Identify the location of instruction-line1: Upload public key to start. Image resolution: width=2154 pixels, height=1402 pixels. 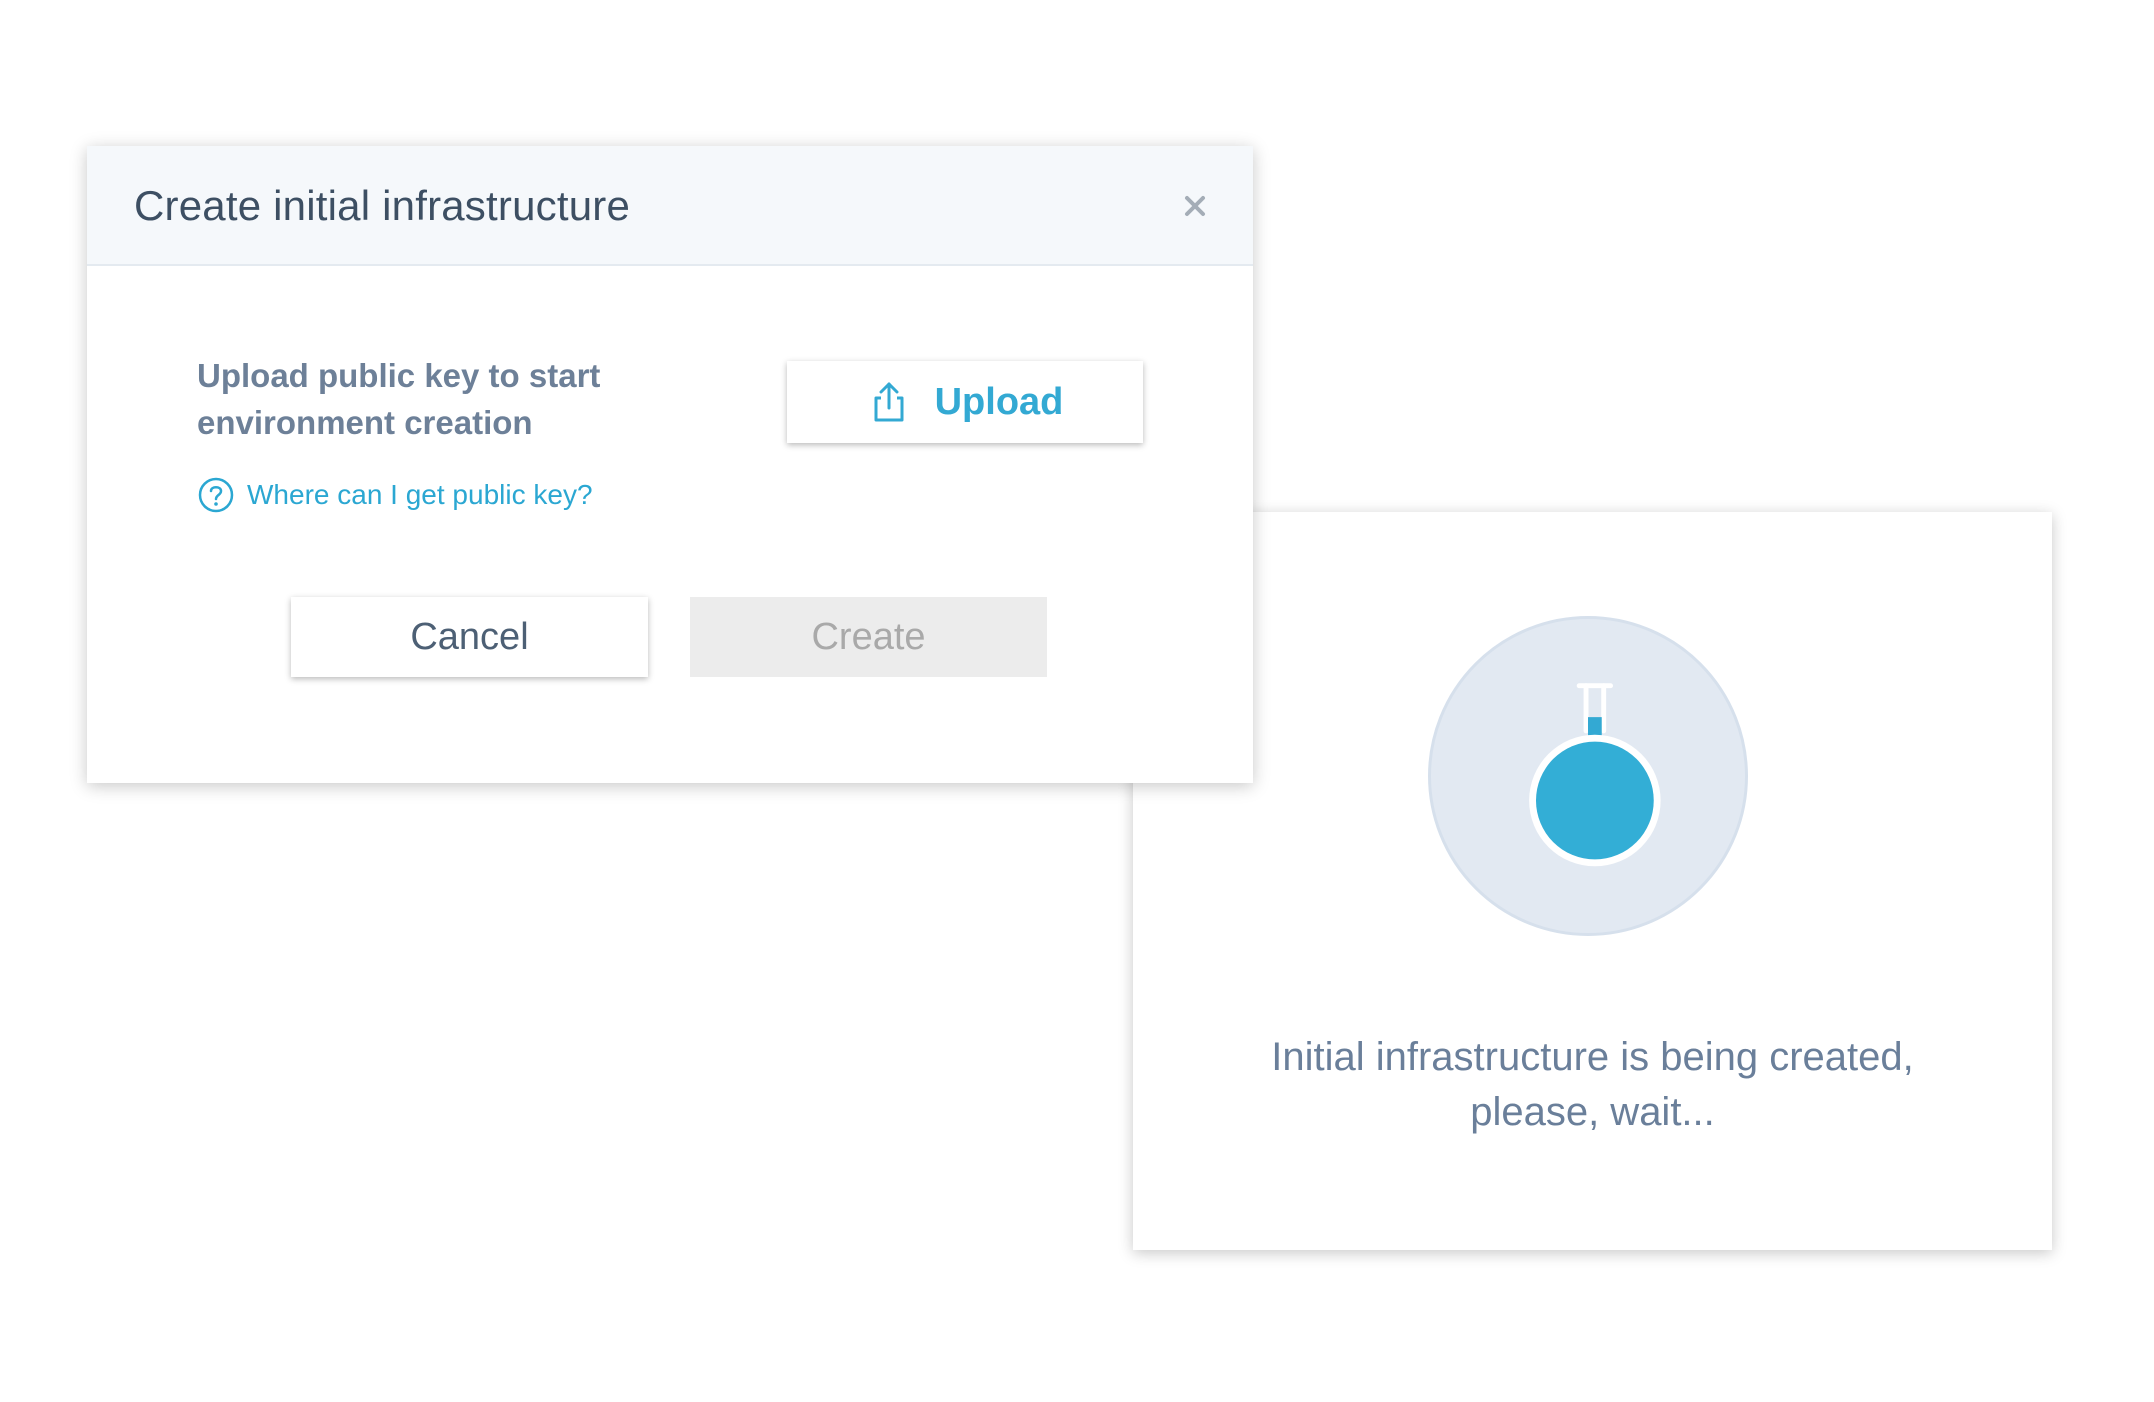
(399, 375).